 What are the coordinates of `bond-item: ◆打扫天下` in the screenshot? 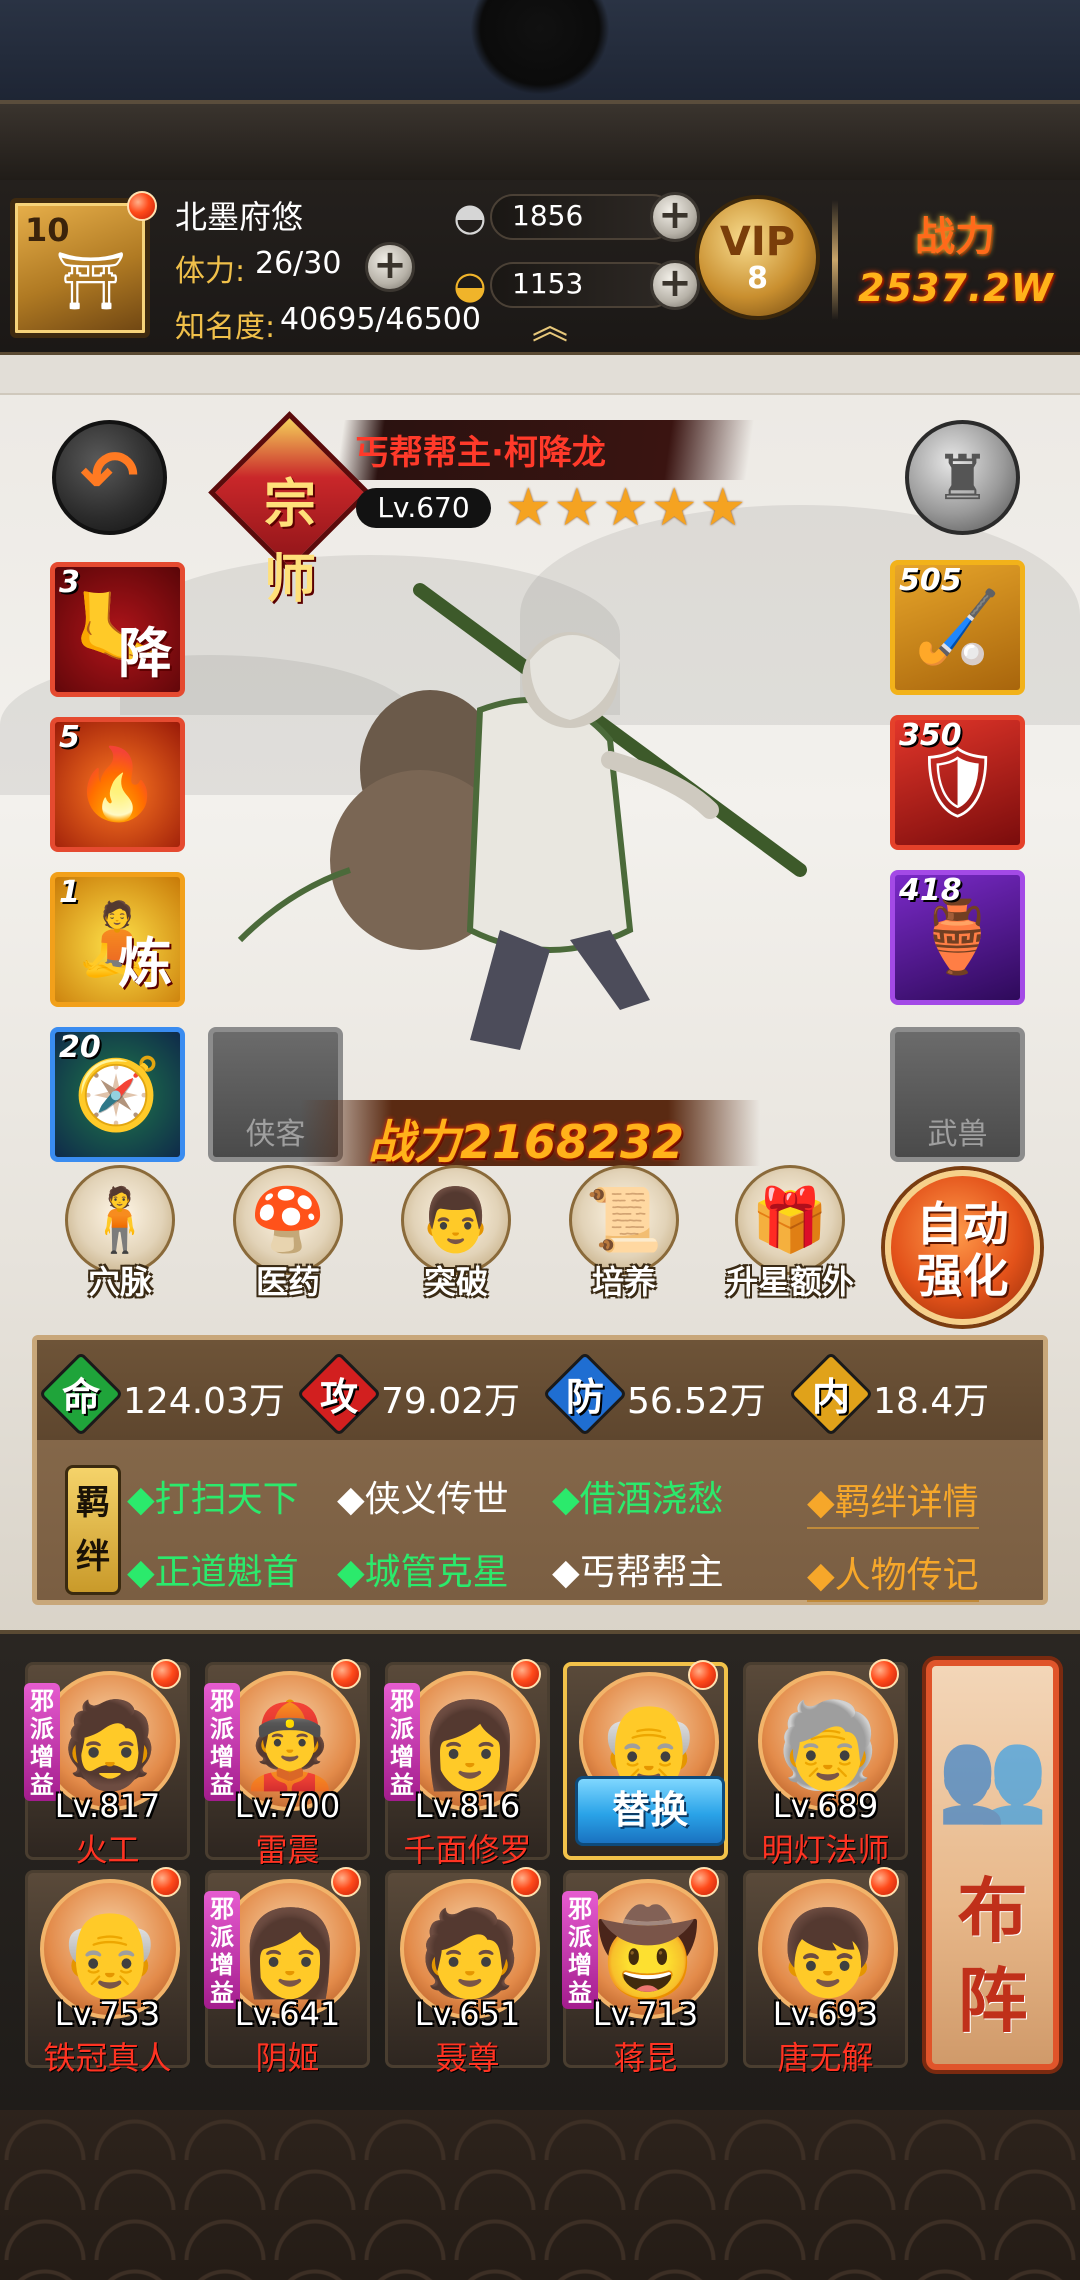 It's located at (213, 1496).